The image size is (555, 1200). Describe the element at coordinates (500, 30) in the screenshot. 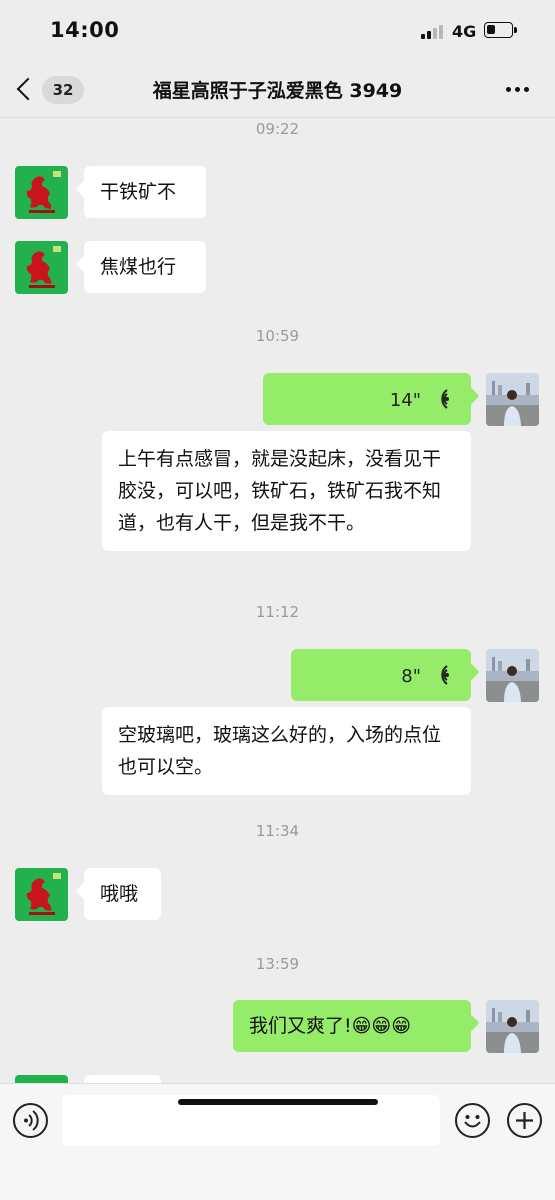

I see `battery-icon` at that location.